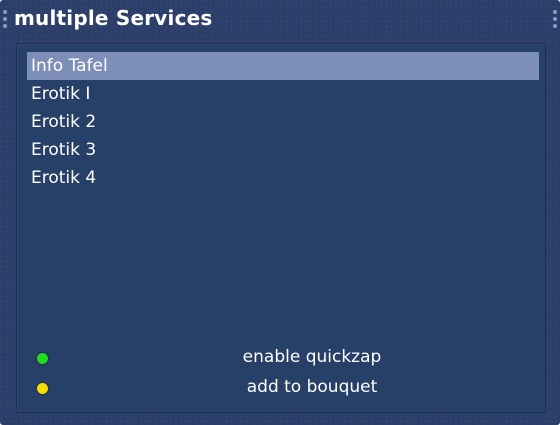 This screenshot has height=425, width=560. I want to click on yellow-button-icon, so click(42, 388).